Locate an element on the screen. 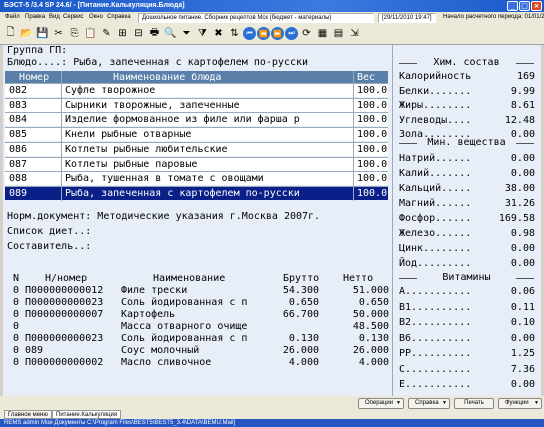  table-row: 083 Сырники творожные, запеченные 100.0 is located at coordinates (196, 104).